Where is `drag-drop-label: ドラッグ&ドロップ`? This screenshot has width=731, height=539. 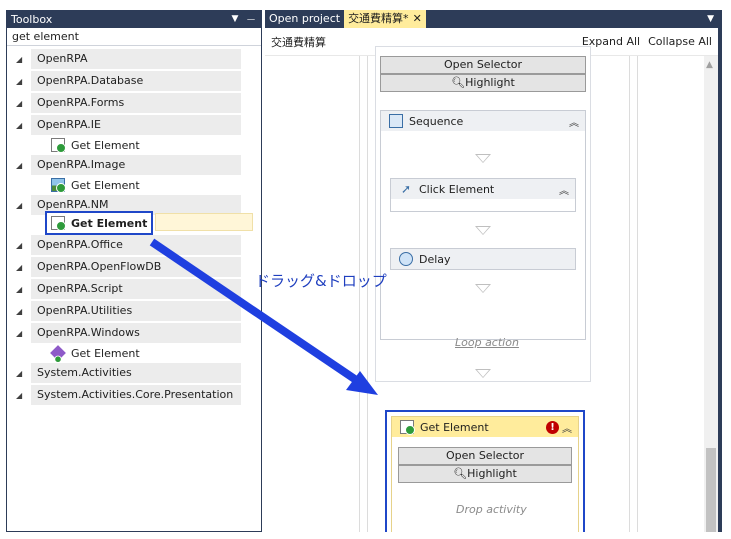 drag-drop-label: ドラッグ&ドロップ is located at coordinates (321, 281).